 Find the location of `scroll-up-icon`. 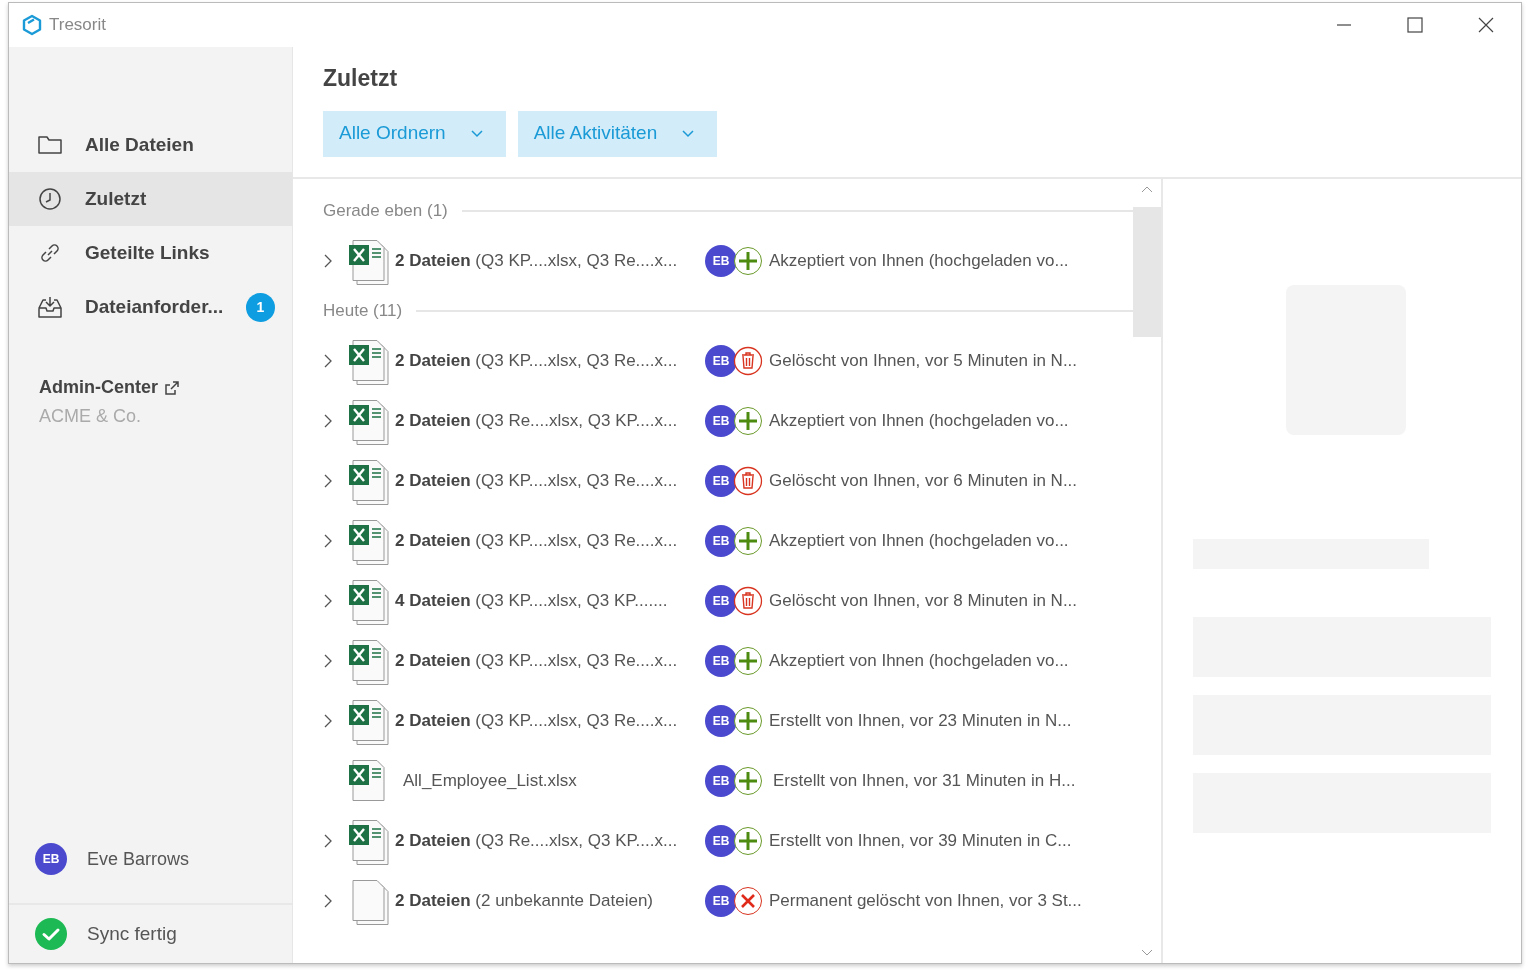

scroll-up-icon is located at coordinates (1147, 189).